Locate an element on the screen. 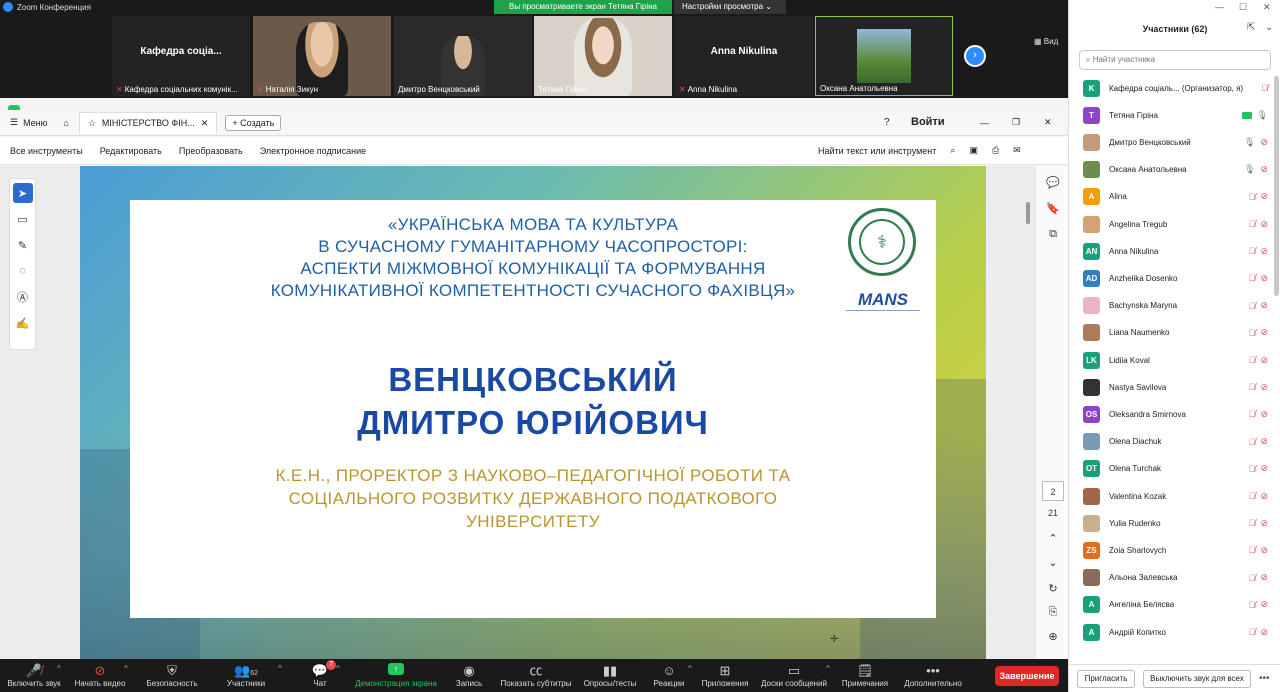 This screenshot has width=1280, height=692. video-tile: ✕ Наталія Зикун is located at coordinates (322, 56).